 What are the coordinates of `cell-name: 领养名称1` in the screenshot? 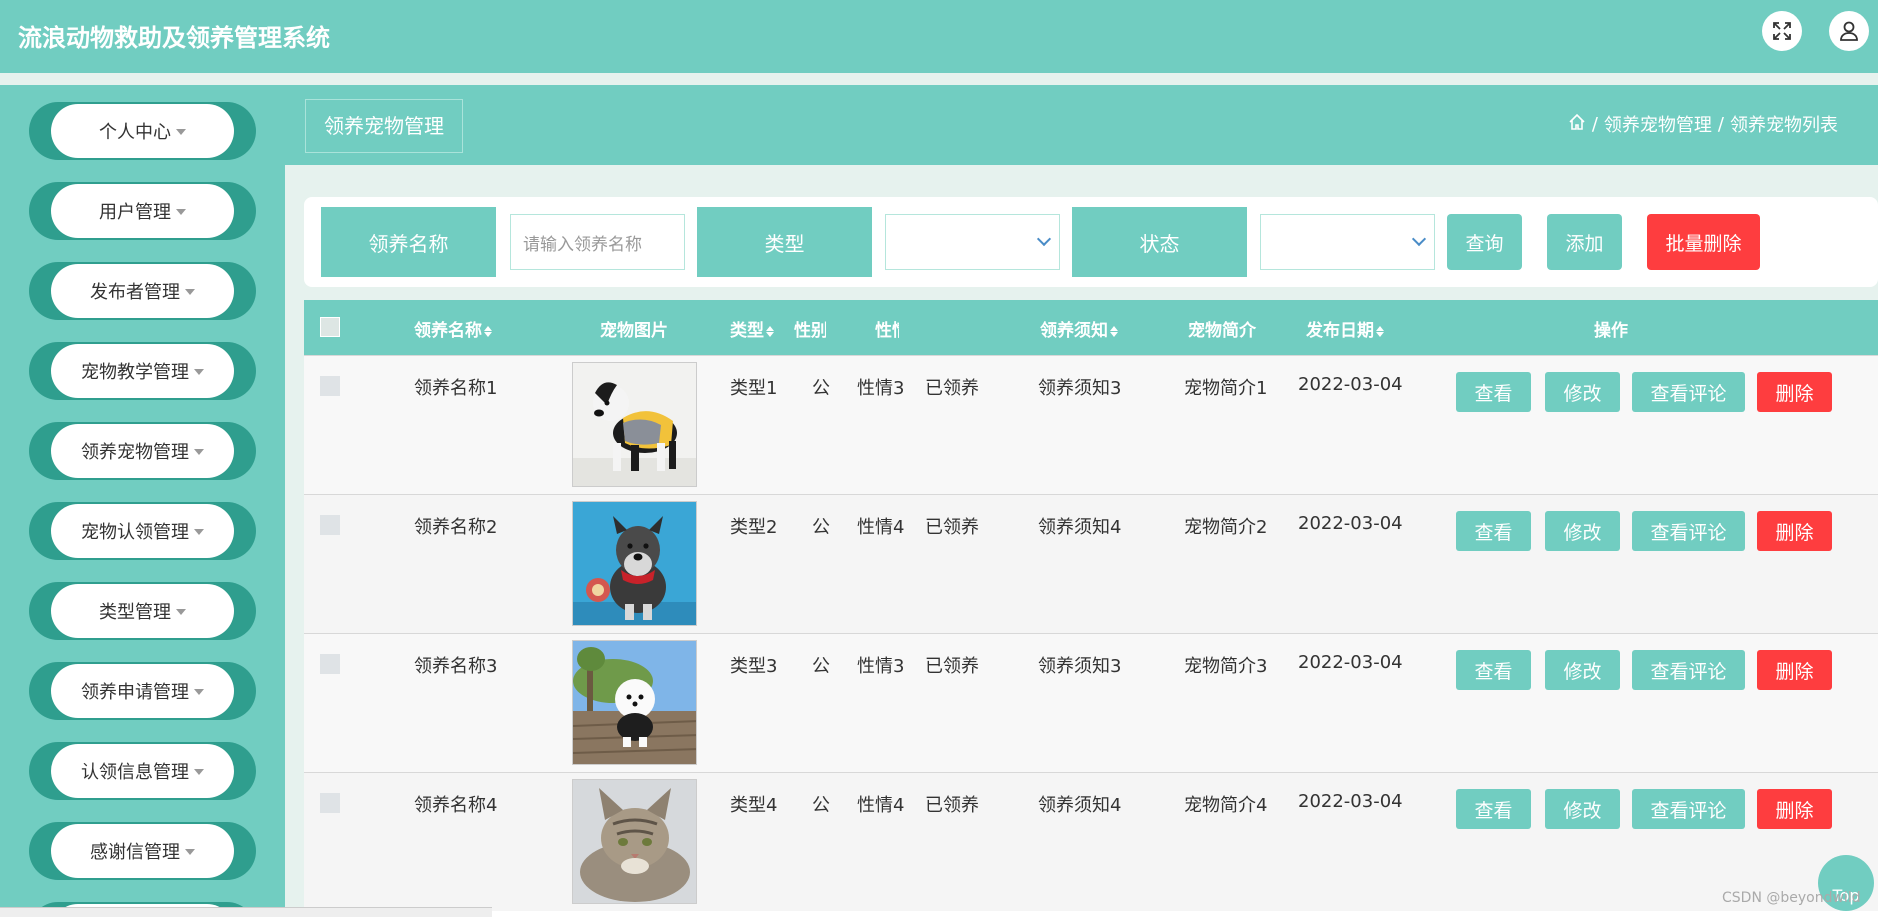 It's located at (456, 388).